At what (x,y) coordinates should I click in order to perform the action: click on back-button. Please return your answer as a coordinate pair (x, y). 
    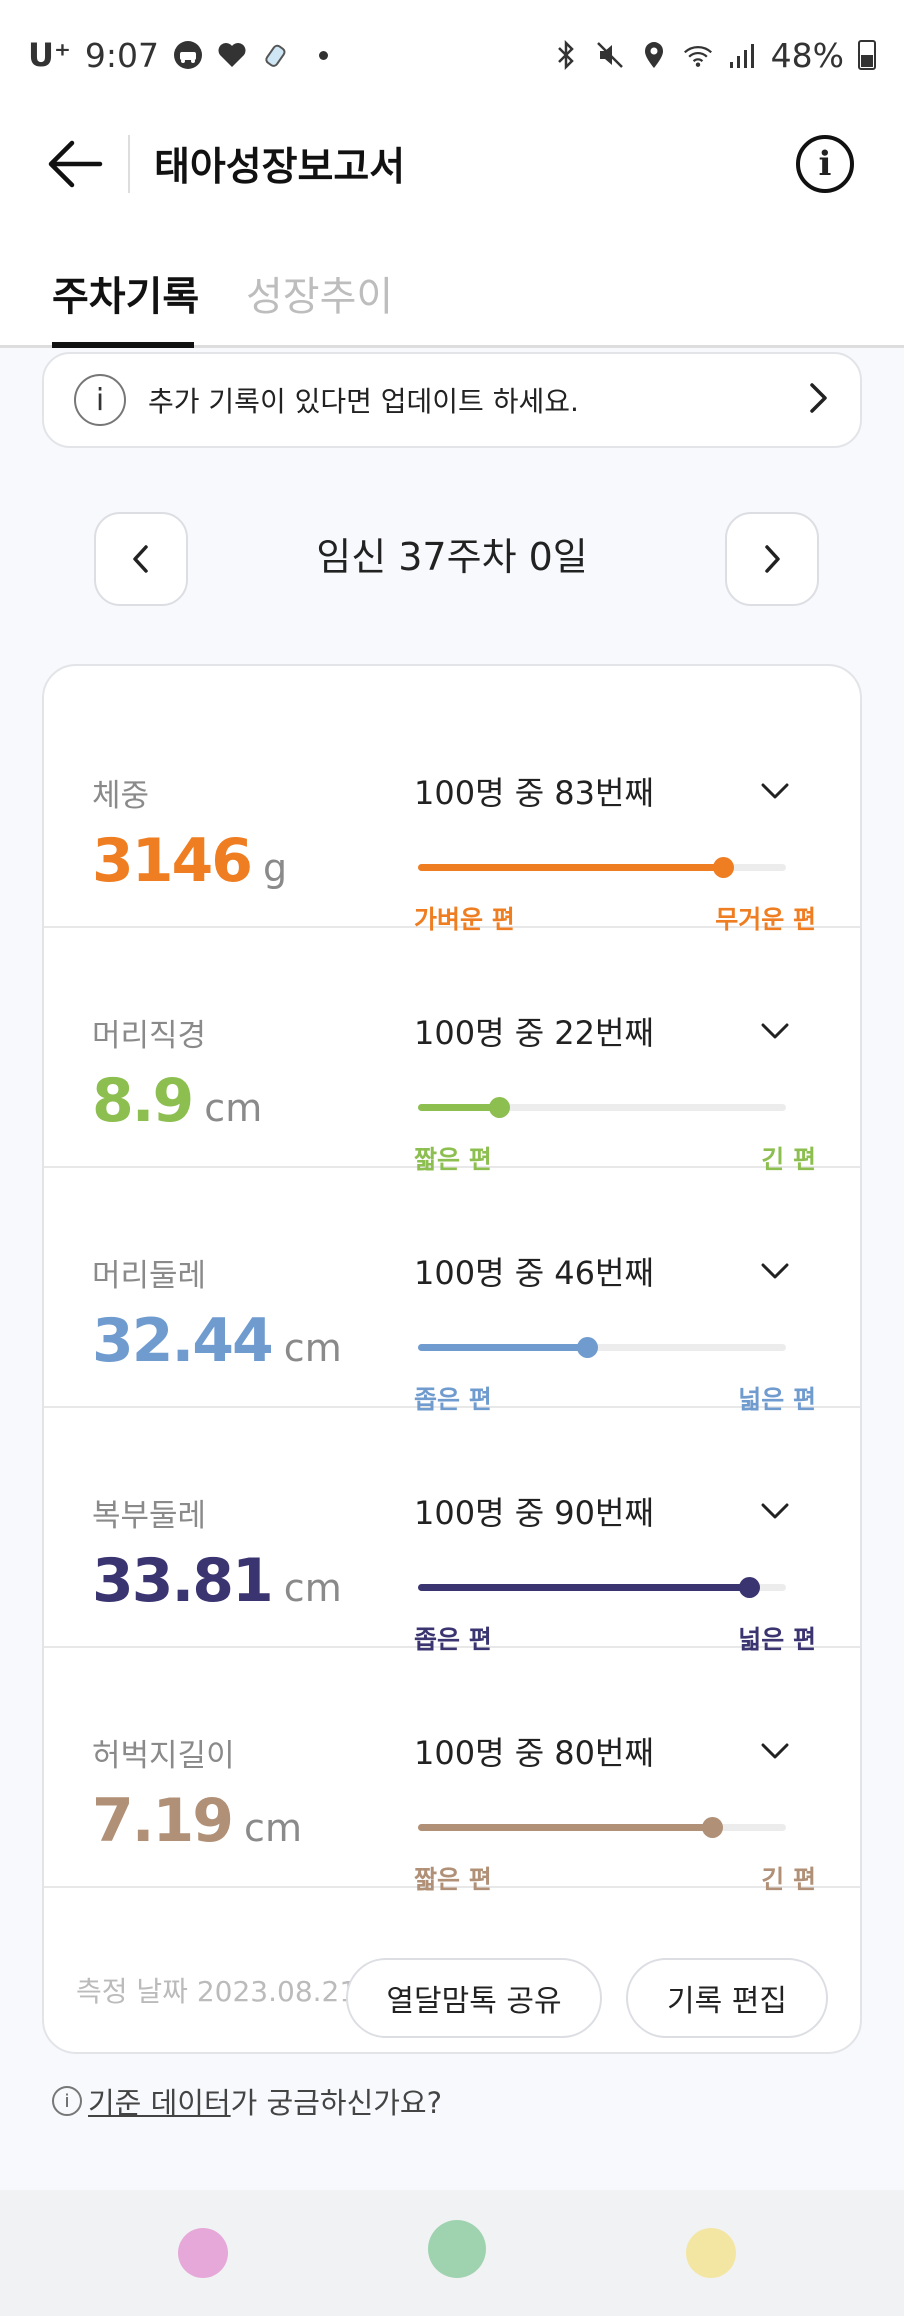
    Looking at the image, I should click on (91, 164).